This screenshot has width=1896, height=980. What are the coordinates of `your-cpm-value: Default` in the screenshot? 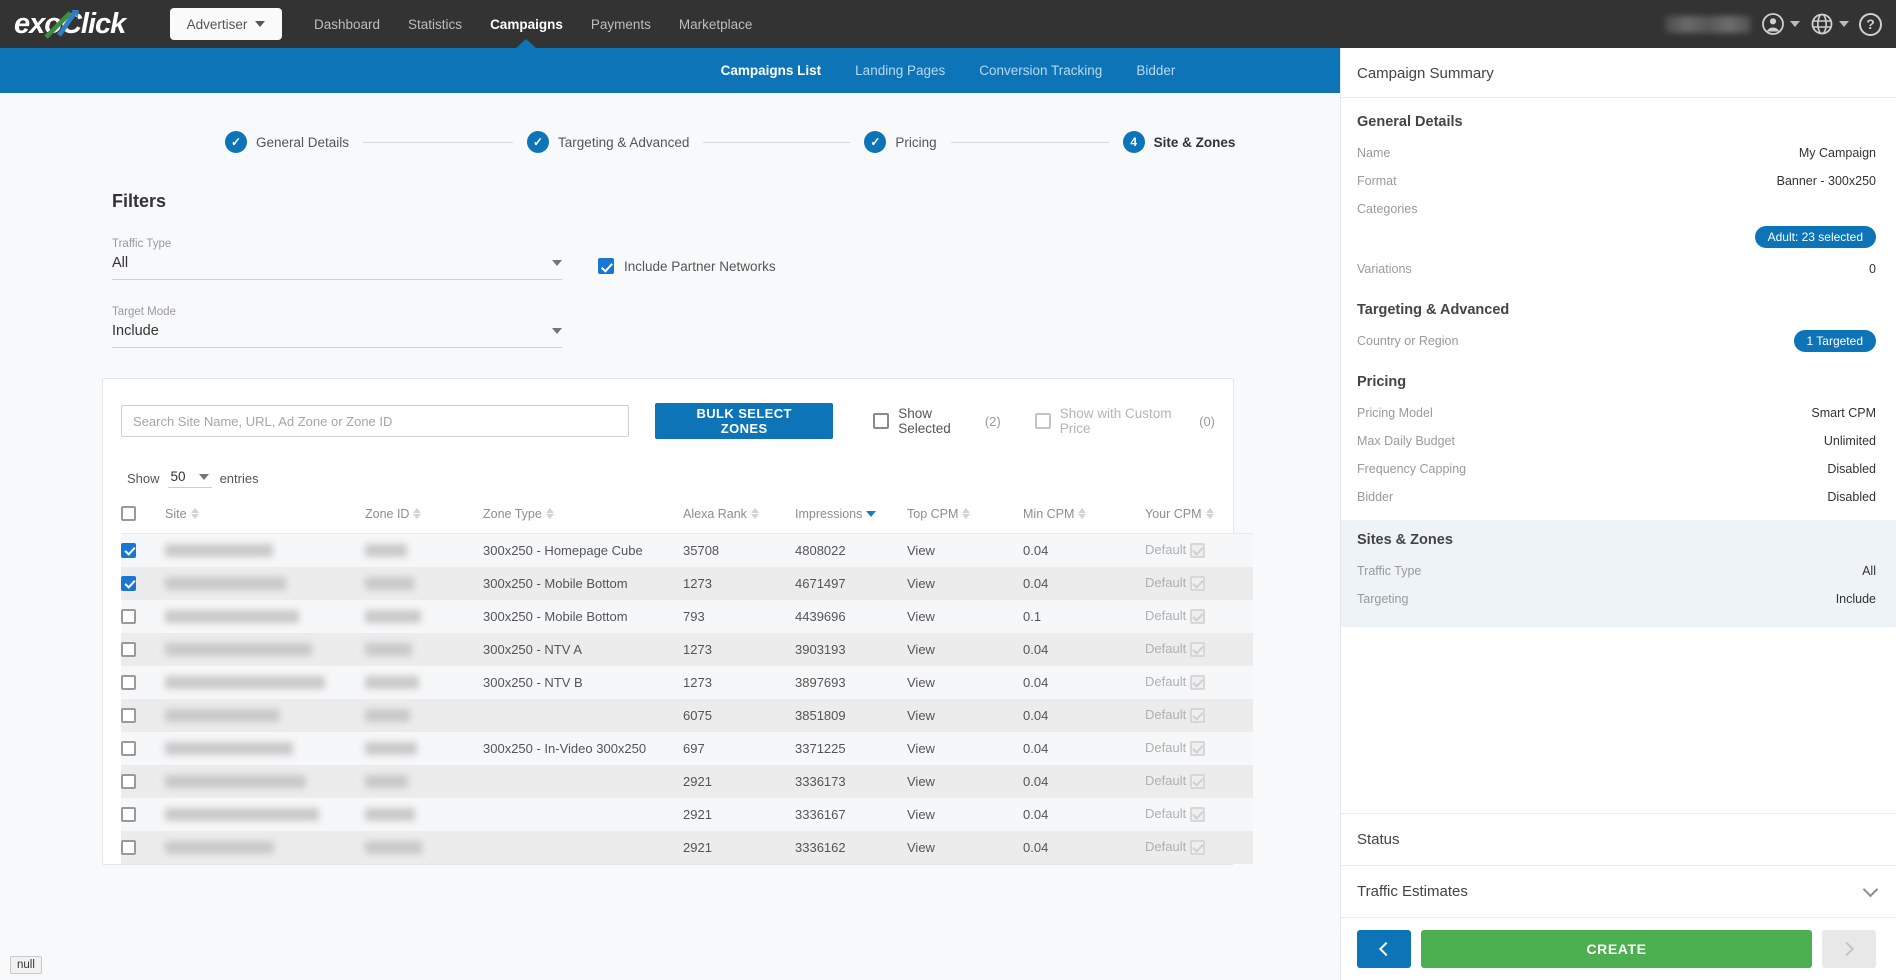 It's located at (1166, 814).